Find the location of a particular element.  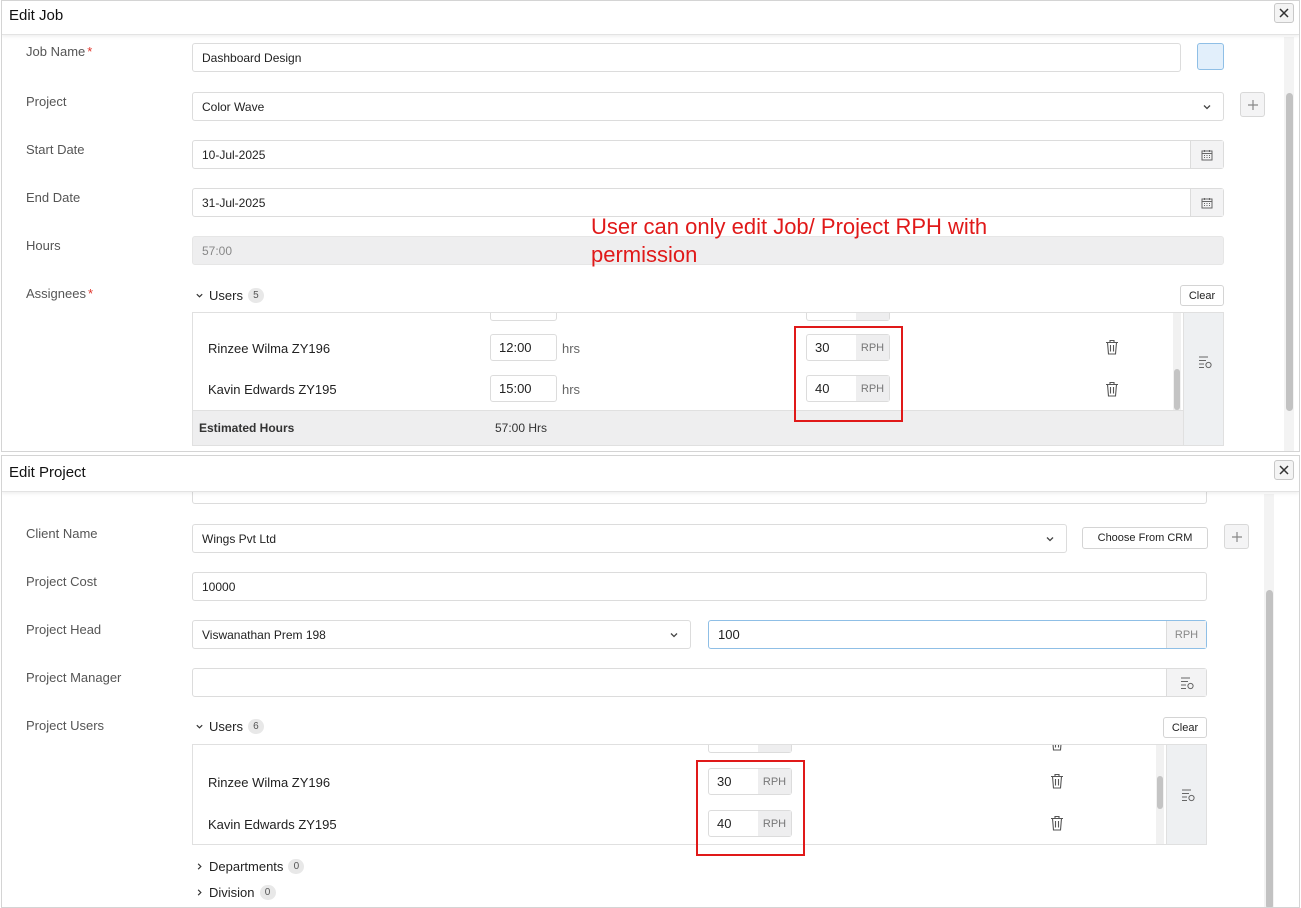

start-date-label: Start Date is located at coordinates (55, 149).